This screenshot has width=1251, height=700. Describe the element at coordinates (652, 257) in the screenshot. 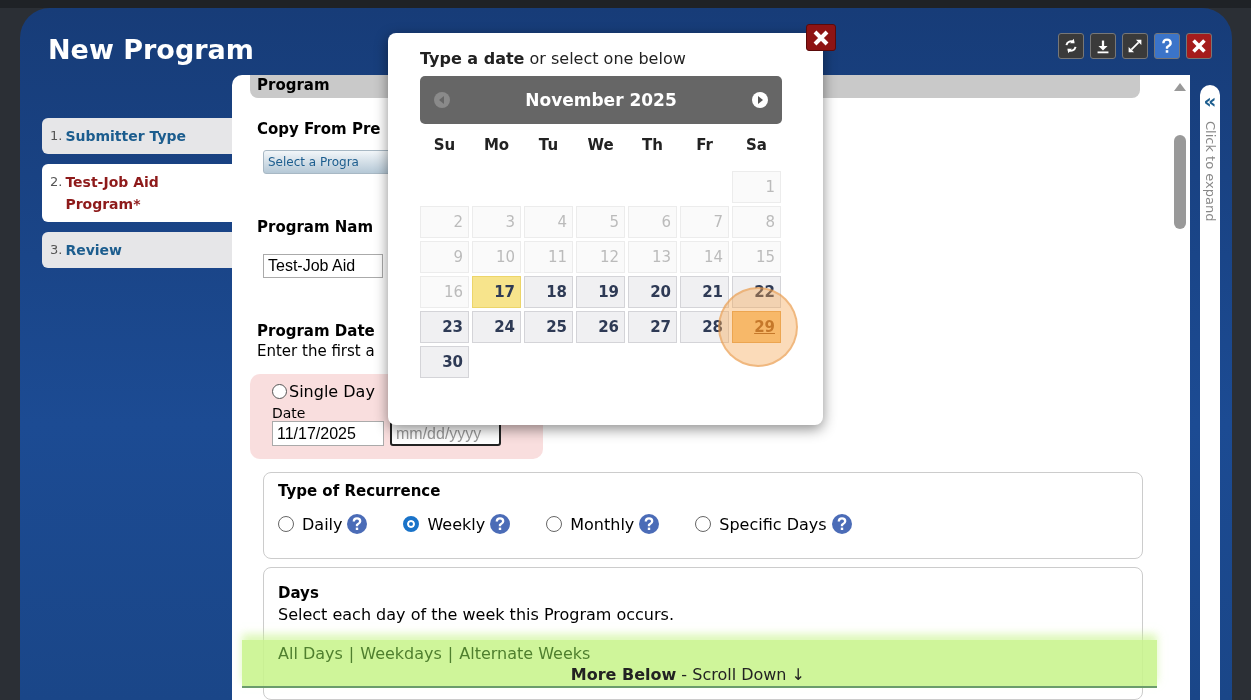

I see `calendar-day: 13` at that location.